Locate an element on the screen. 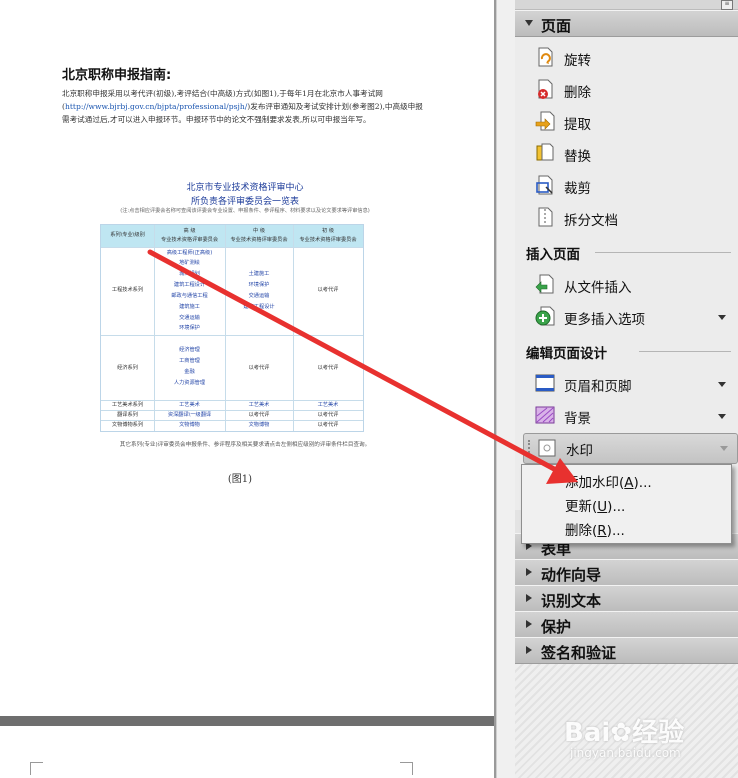 The image size is (738, 778). tool-label: 背景 is located at coordinates (577, 419).